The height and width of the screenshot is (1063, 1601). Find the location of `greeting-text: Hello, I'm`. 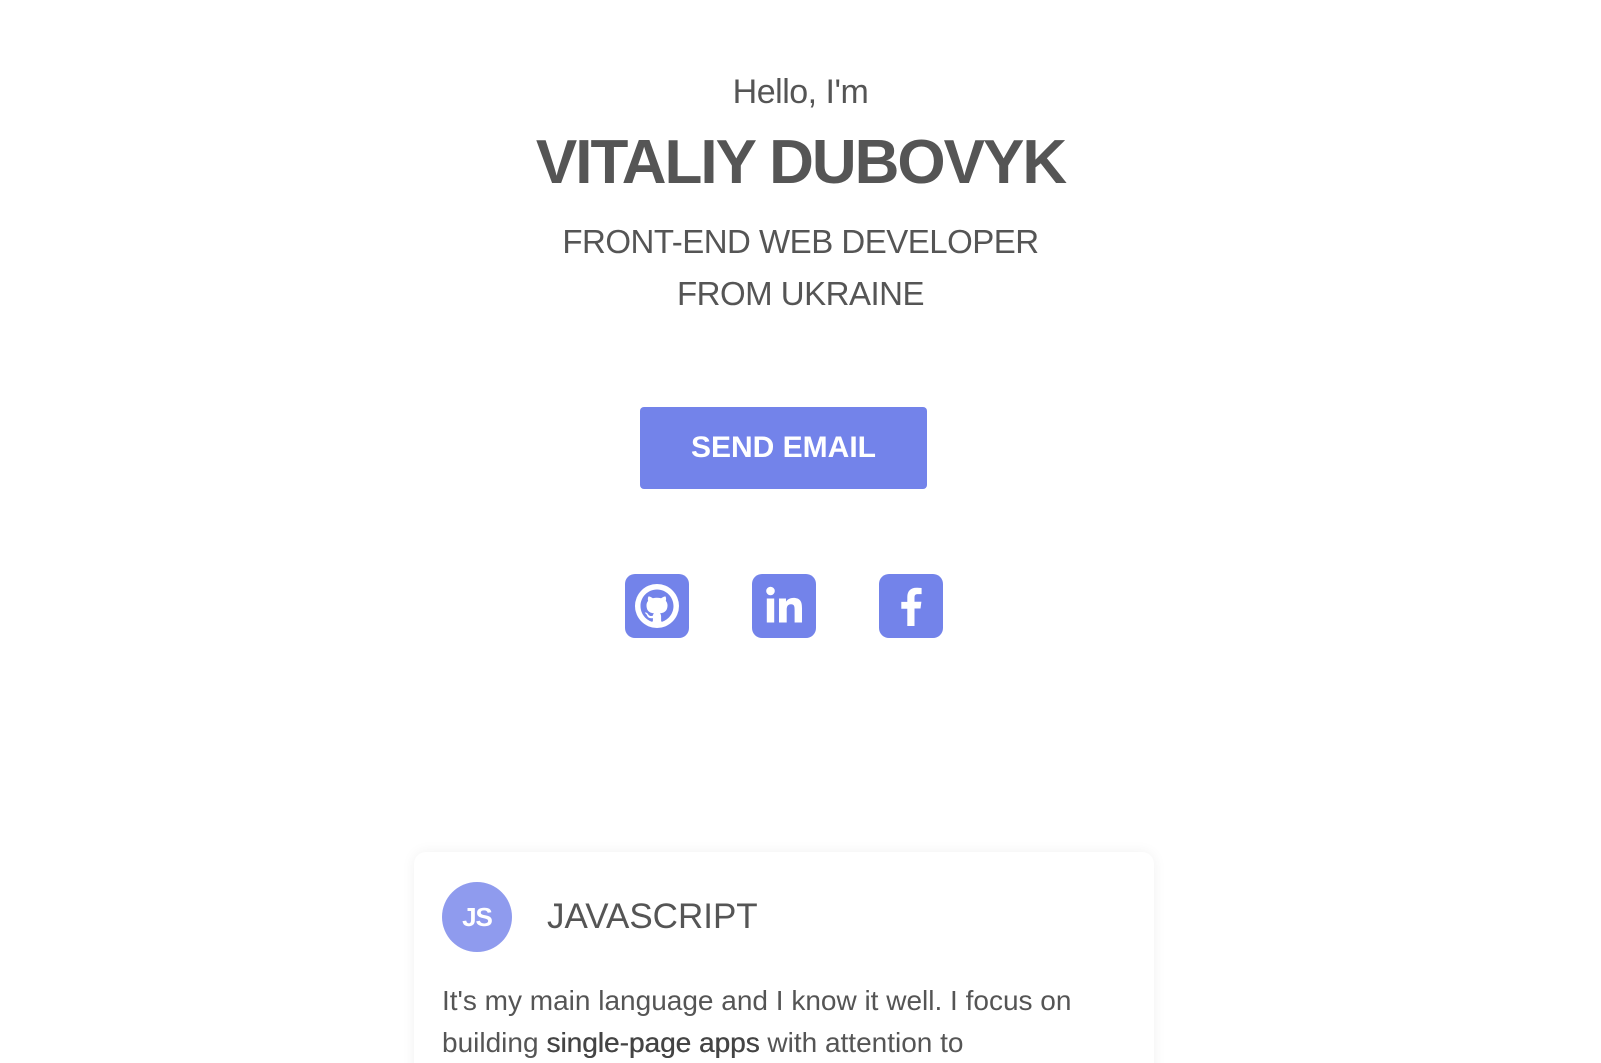

greeting-text: Hello, I'm is located at coordinates (800, 92).